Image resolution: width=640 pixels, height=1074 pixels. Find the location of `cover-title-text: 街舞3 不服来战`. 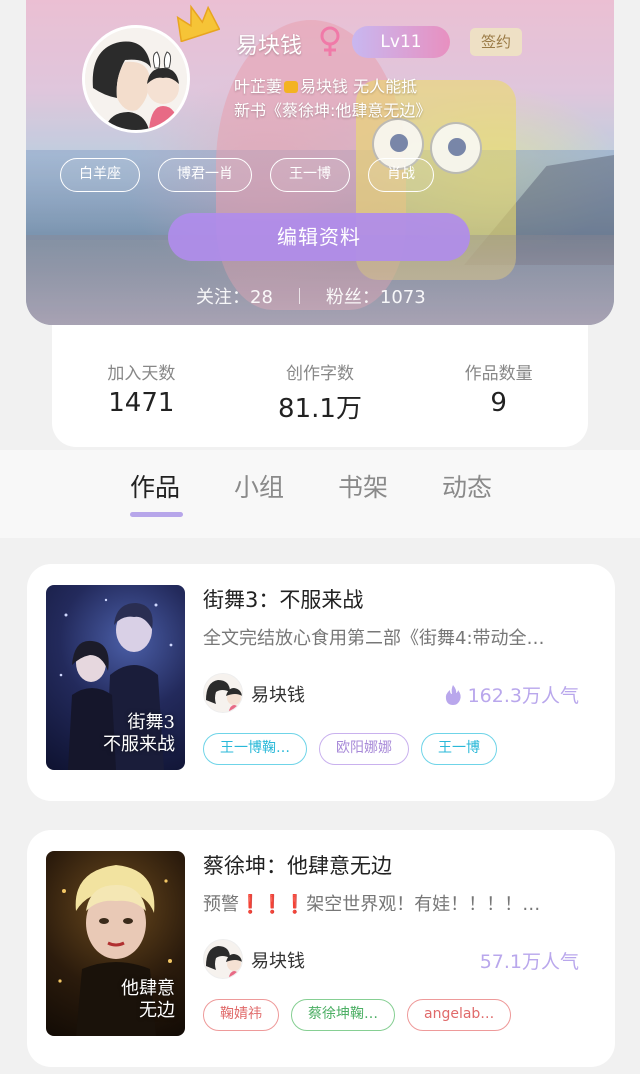

cover-title-text: 街舞3 不服来战 is located at coordinates (139, 734).